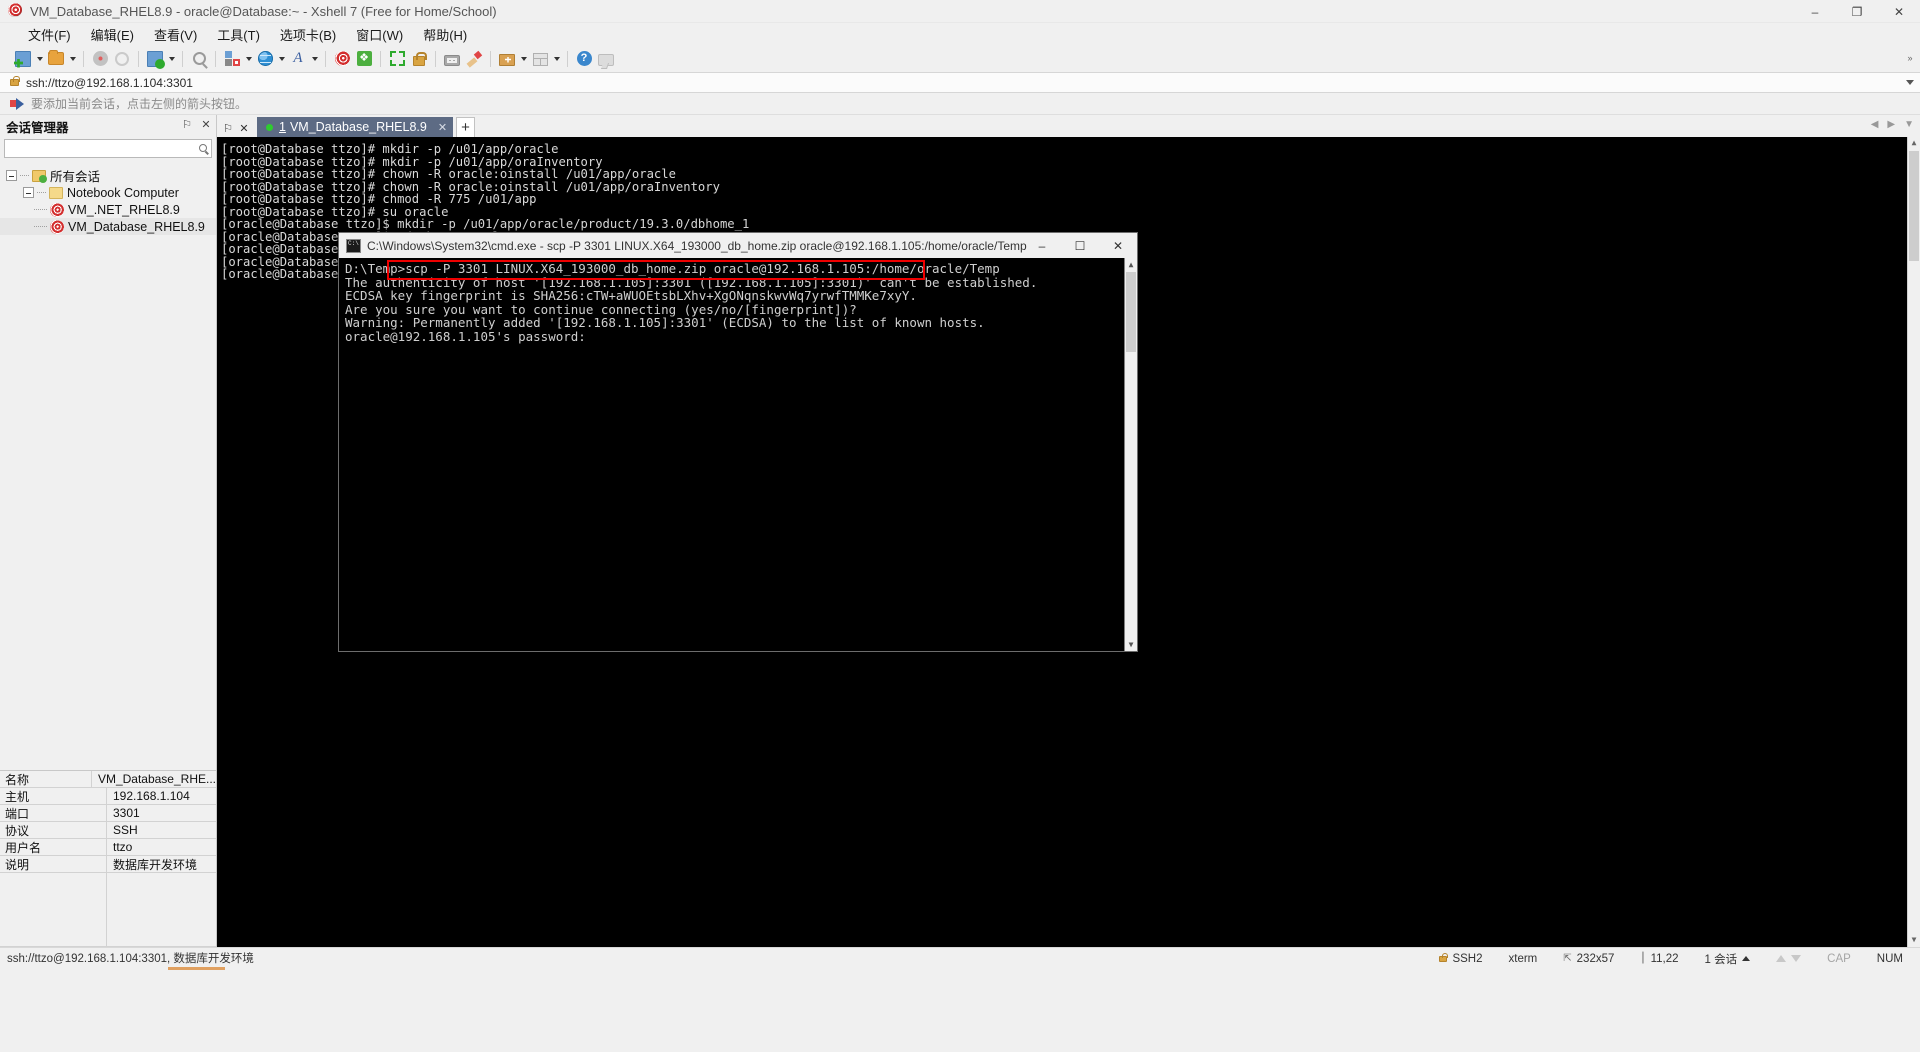 The height and width of the screenshot is (1052, 1920). Describe the element at coordinates (108, 209) in the screenshot. I see `tree-item-vm-net: VM_.NET_RHEL8.9` at that location.